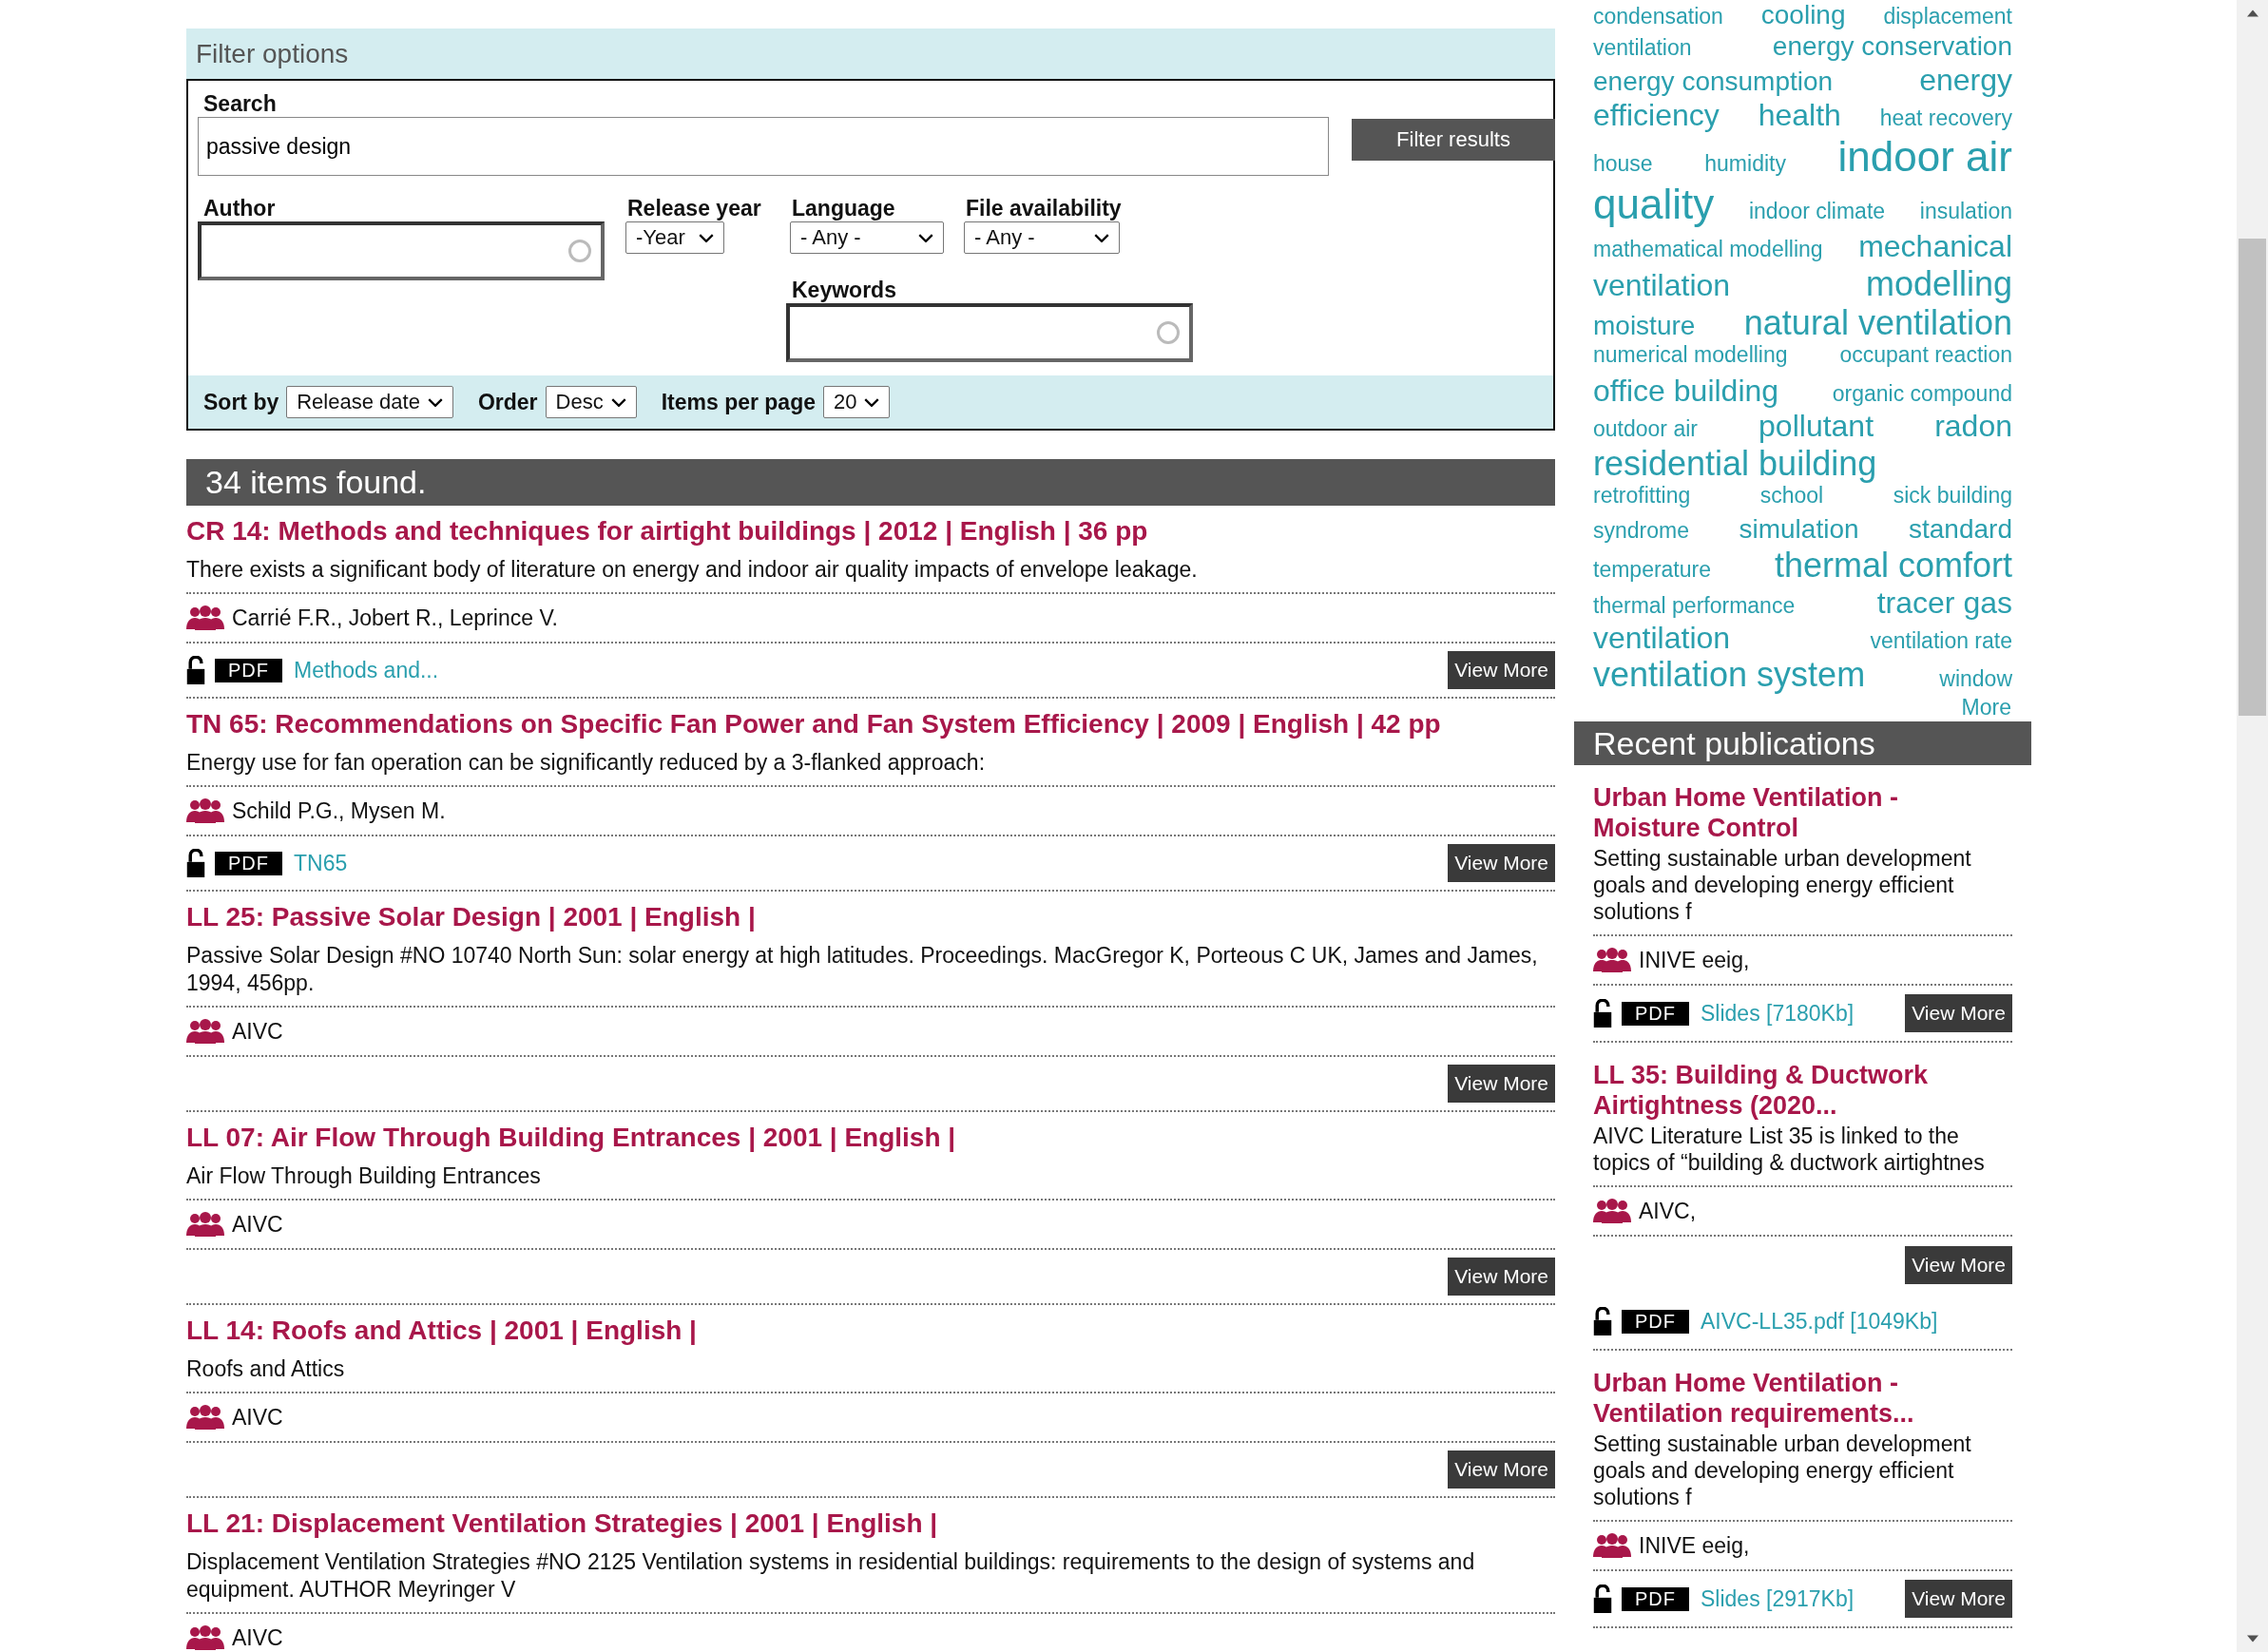  What do you see at coordinates (1735, 463) in the screenshot?
I see `tag-link: residential building` at bounding box center [1735, 463].